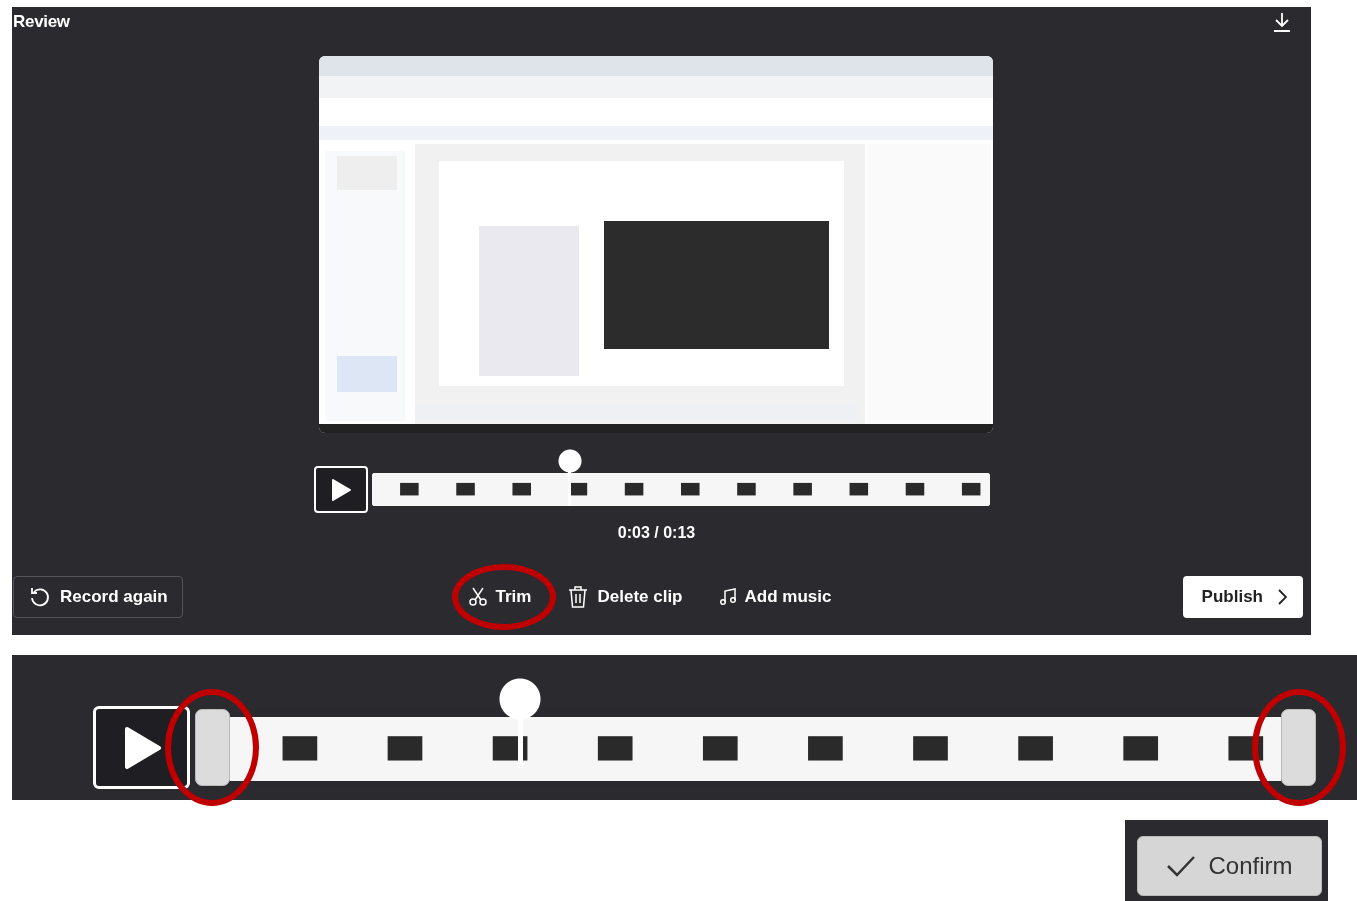 The height and width of the screenshot is (901, 1357). Describe the element at coordinates (625, 597) in the screenshot. I see `delete-clip-button: Delete clip` at that location.